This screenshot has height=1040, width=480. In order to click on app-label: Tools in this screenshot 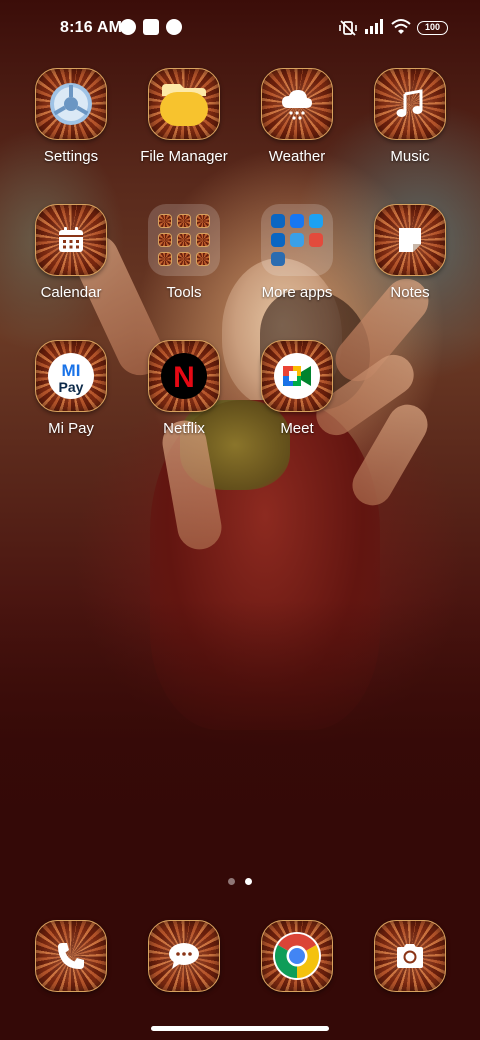, I will do `click(184, 292)`.